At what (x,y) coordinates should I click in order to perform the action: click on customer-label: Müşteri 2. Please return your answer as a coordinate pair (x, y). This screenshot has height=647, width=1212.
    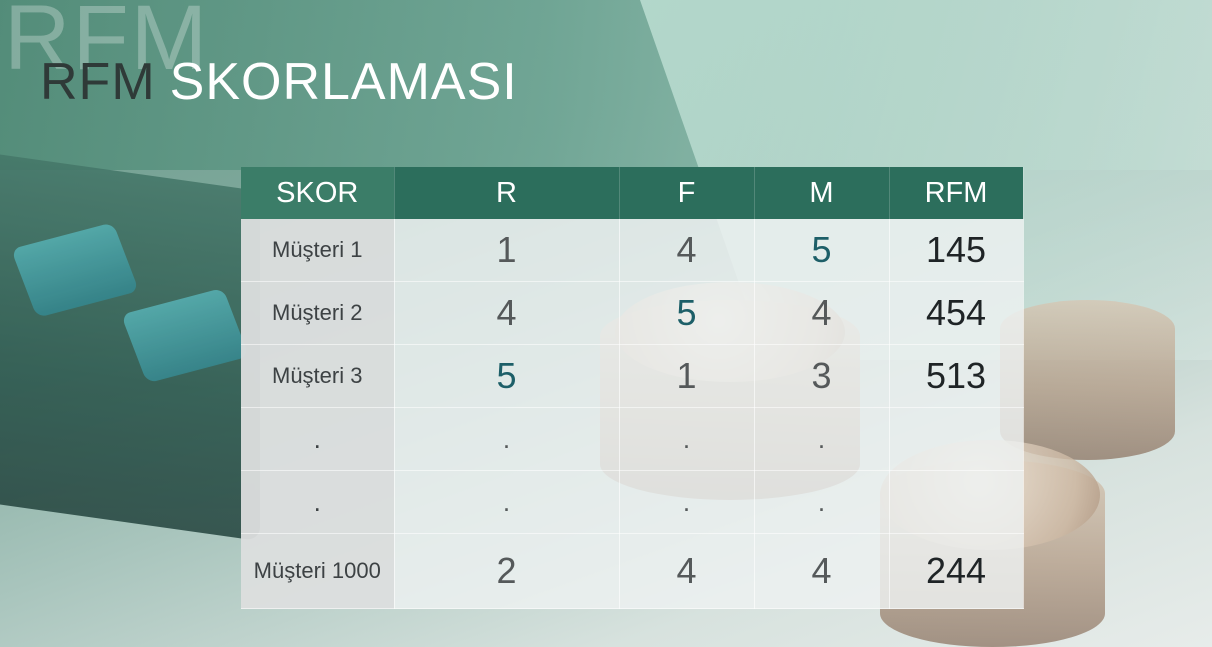
    Looking at the image, I should click on (318, 313).